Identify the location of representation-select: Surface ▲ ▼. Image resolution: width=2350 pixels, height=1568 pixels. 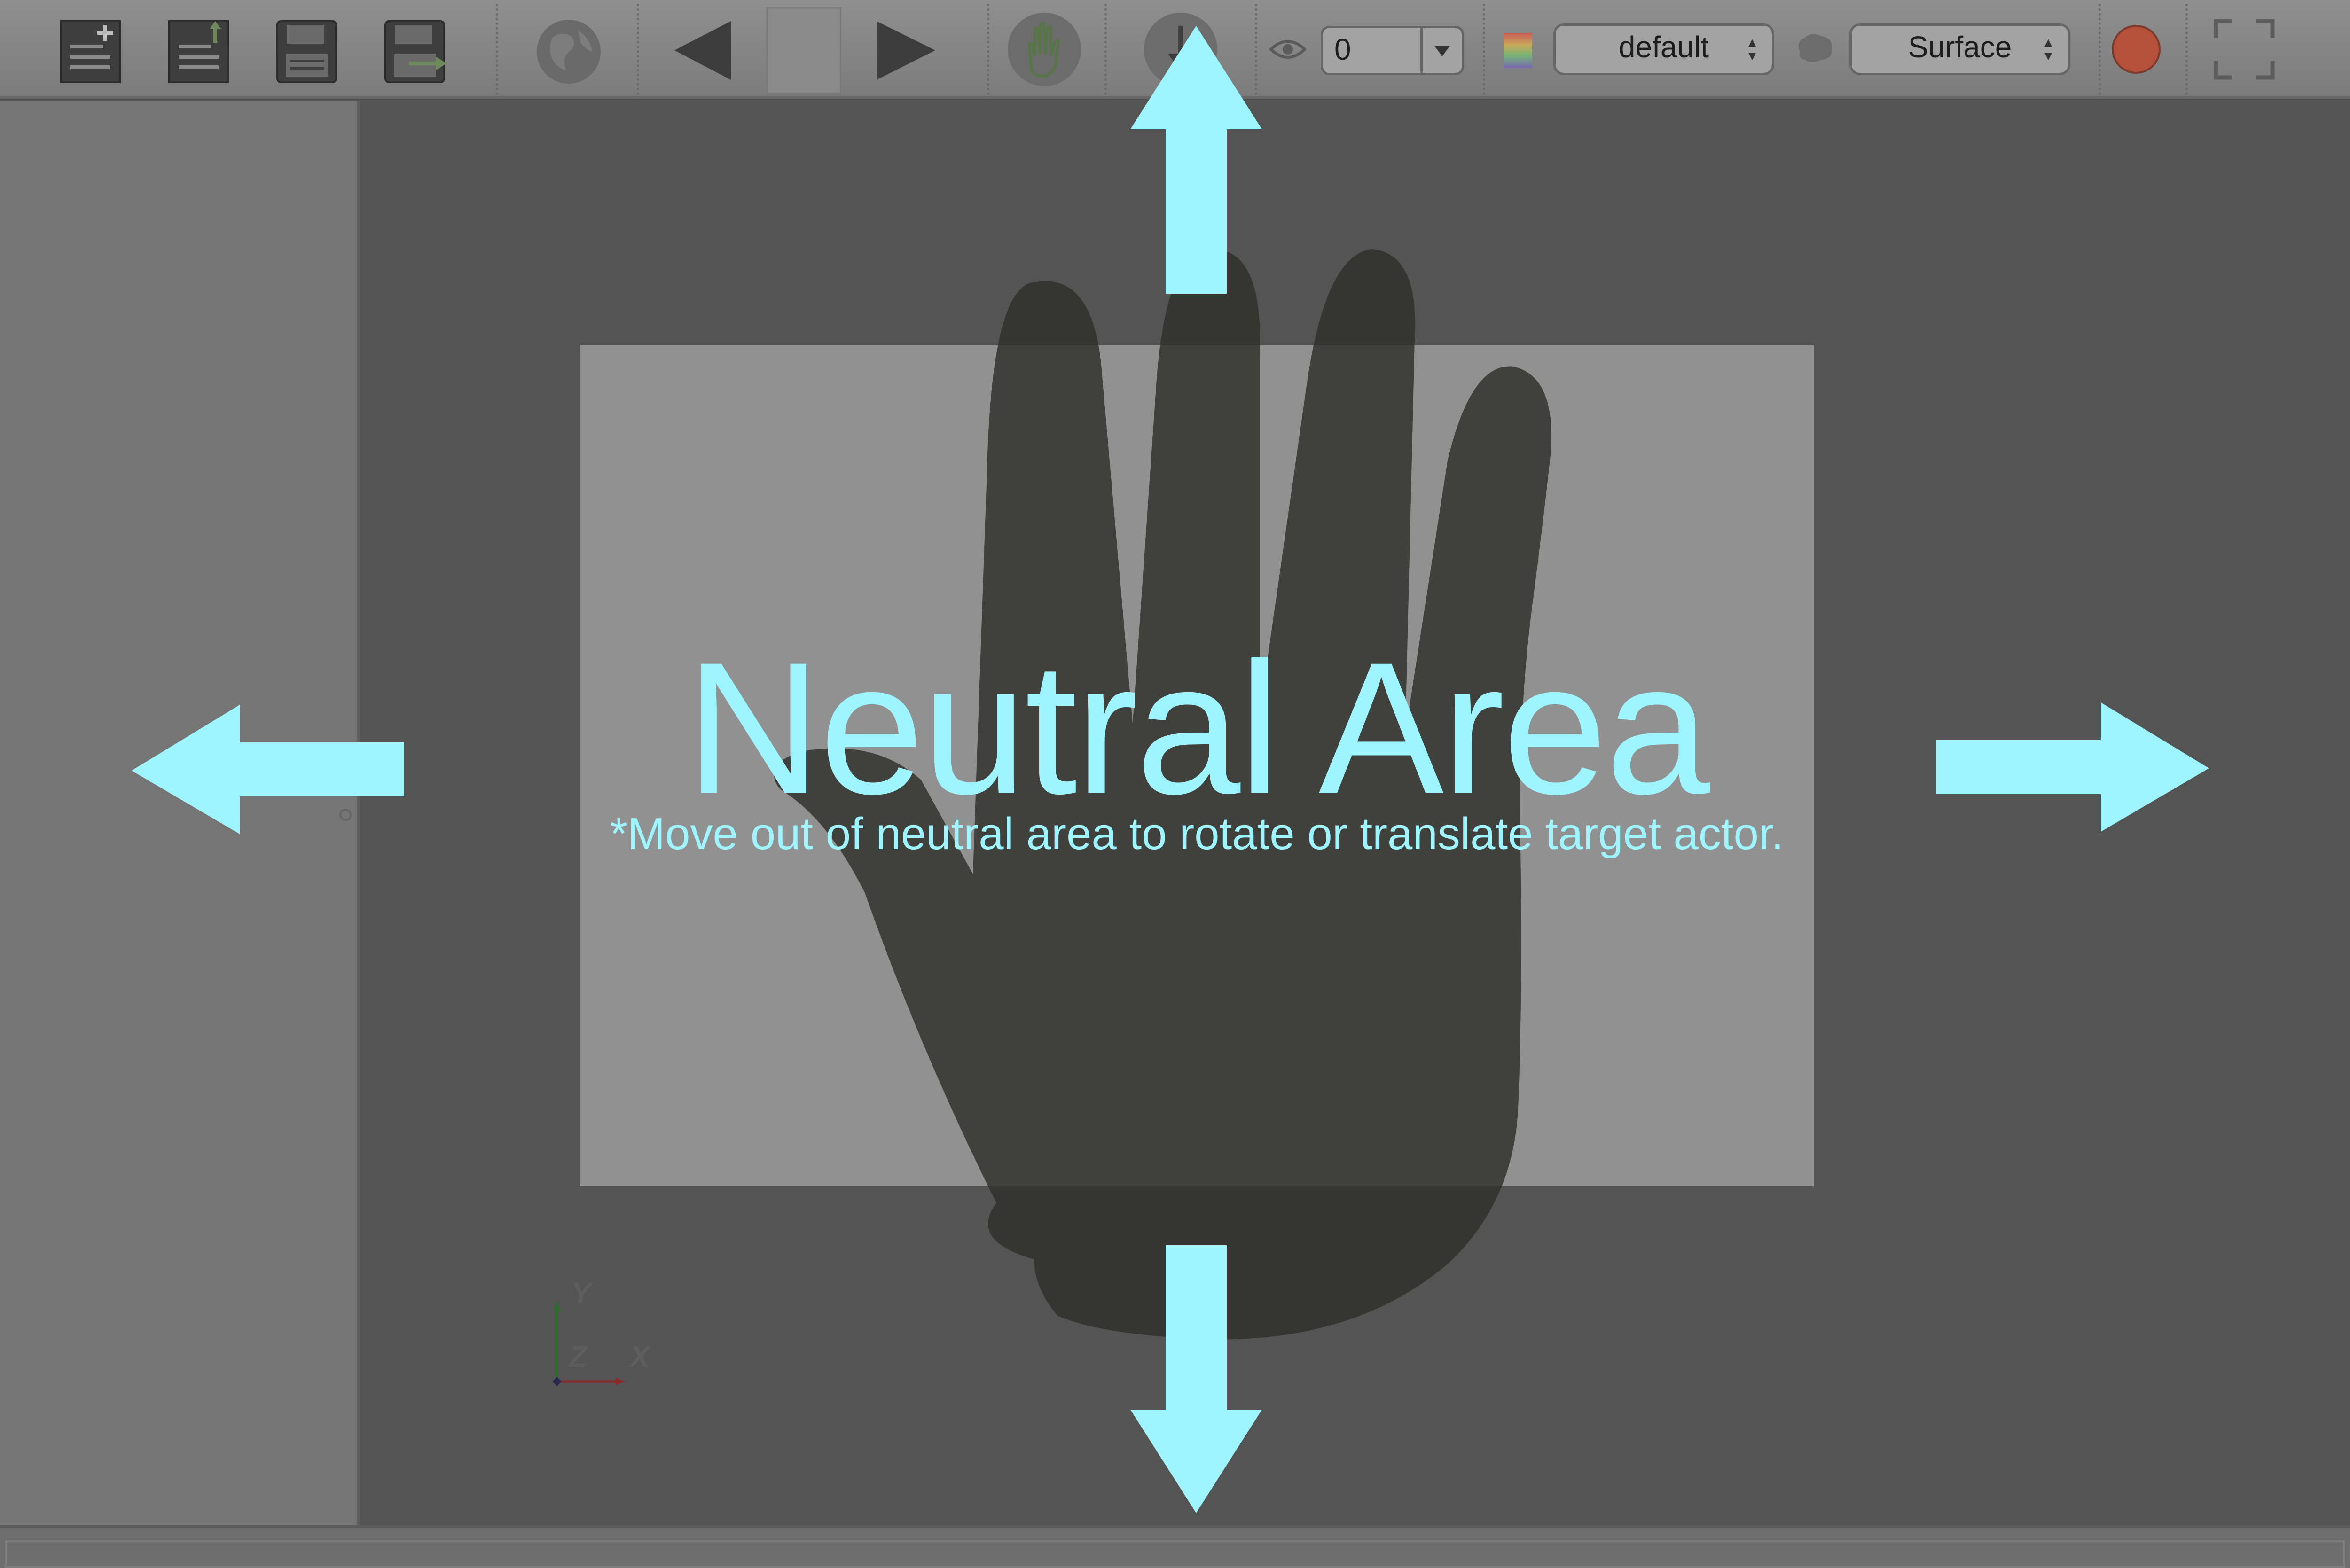
(1959, 49).